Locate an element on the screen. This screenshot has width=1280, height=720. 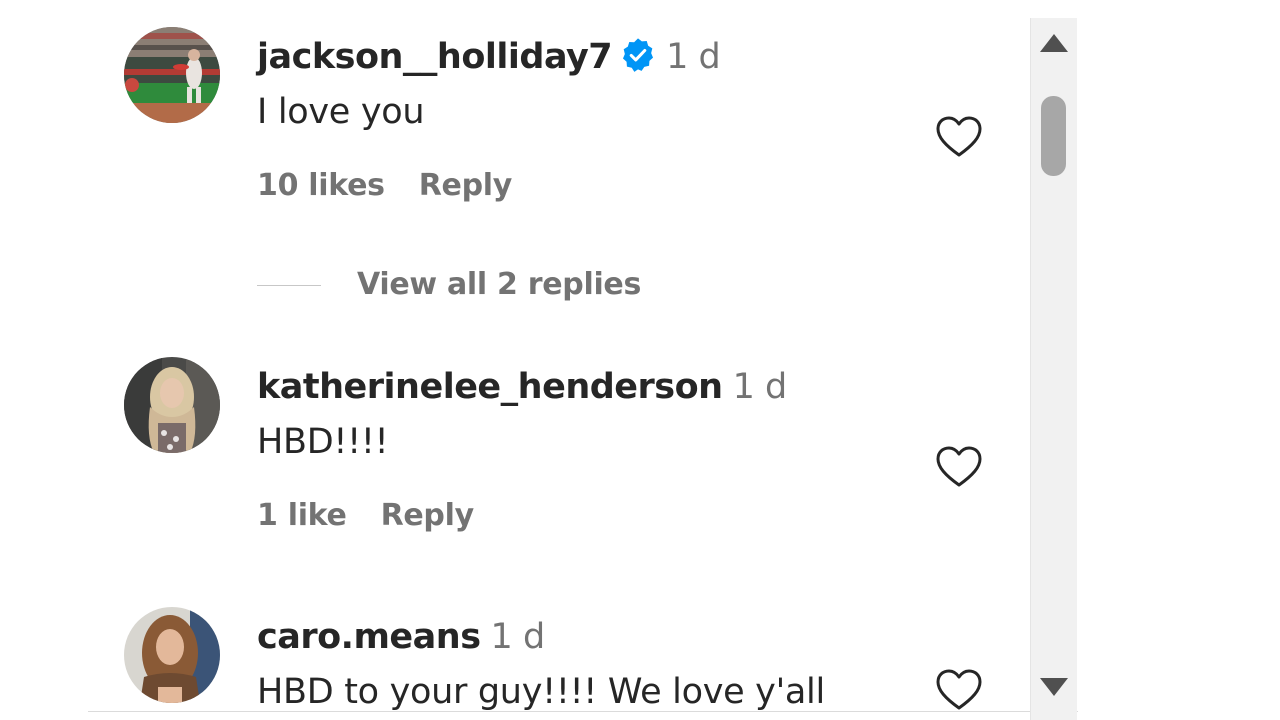
comment-text: I love you is located at coordinates (341, 112).